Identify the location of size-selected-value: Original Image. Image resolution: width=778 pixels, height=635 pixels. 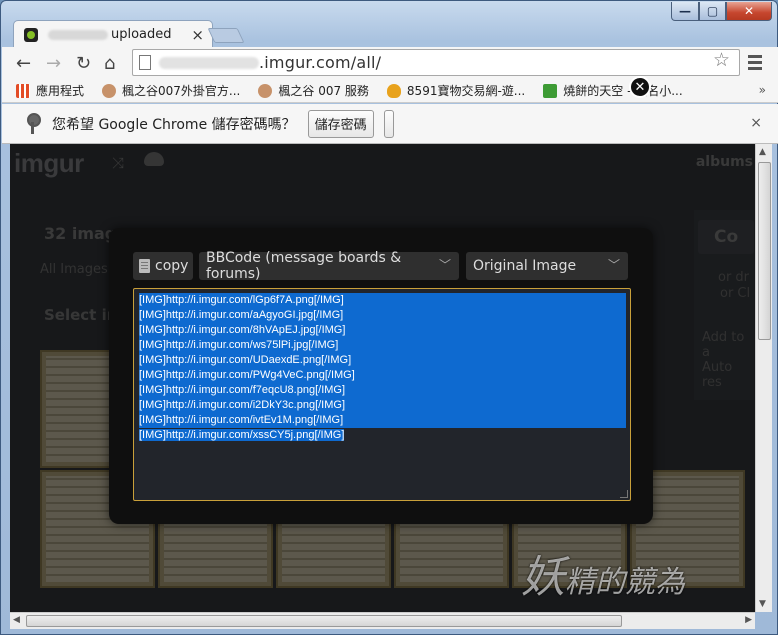
(525, 266).